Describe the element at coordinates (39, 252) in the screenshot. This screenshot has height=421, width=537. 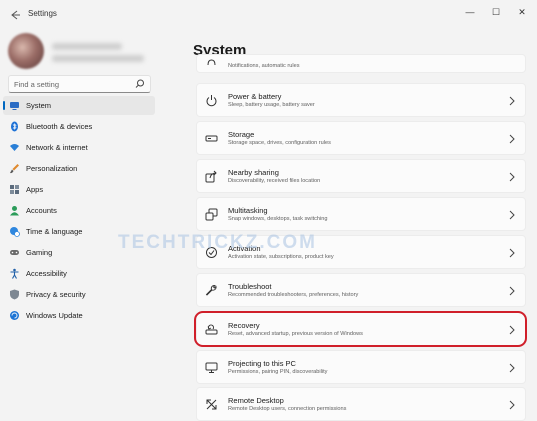
I see `sidebar-item-label: Gaming` at that location.